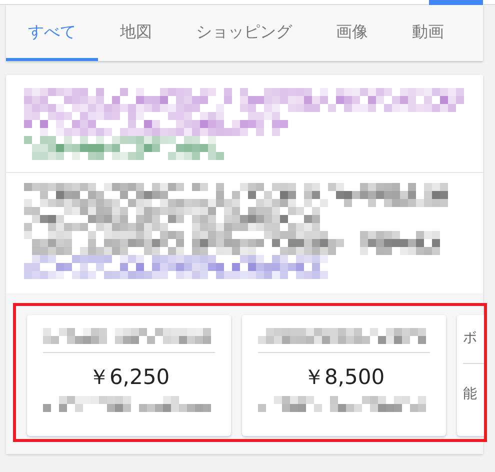 The height and width of the screenshot is (472, 495). Describe the element at coordinates (352, 33) in the screenshot. I see `tab: 画像` at that location.